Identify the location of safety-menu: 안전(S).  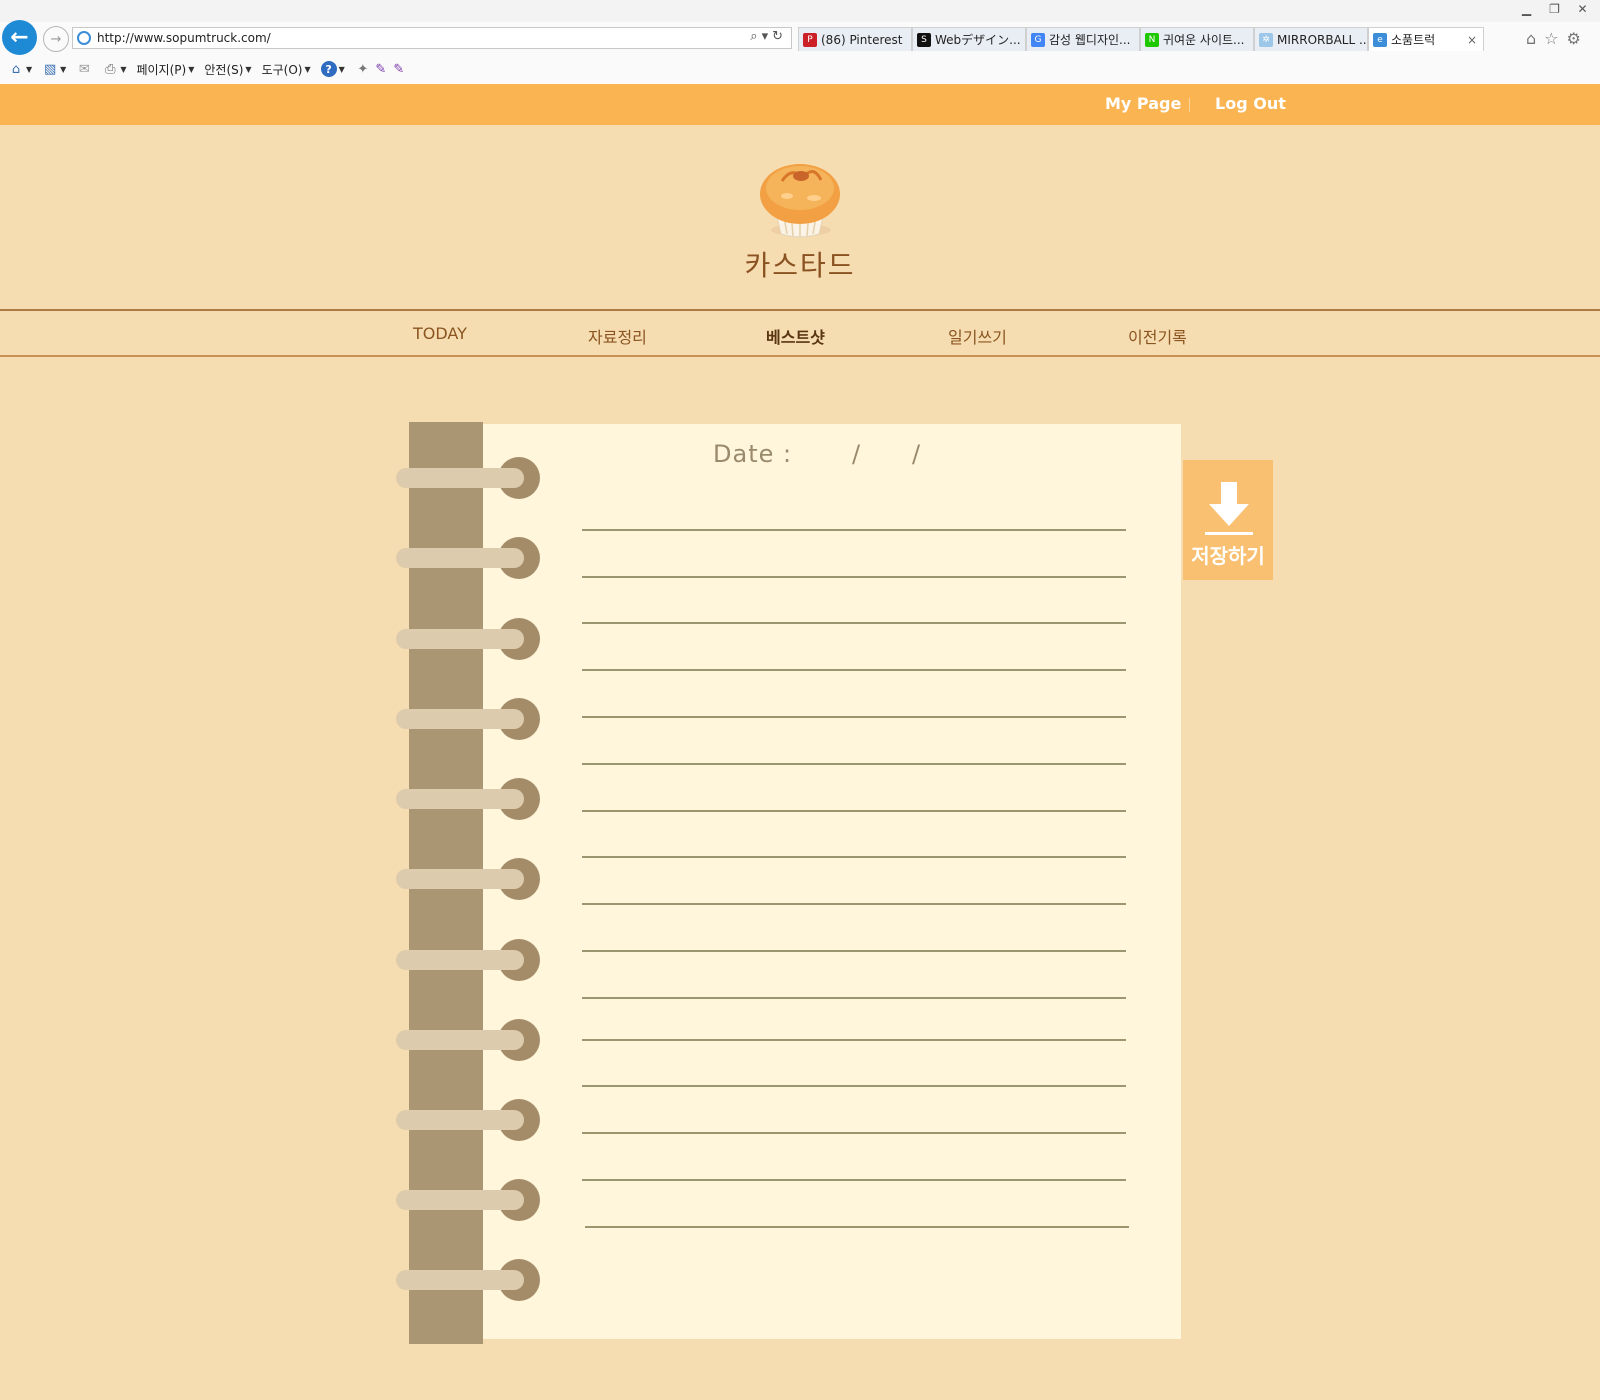
(223, 69).